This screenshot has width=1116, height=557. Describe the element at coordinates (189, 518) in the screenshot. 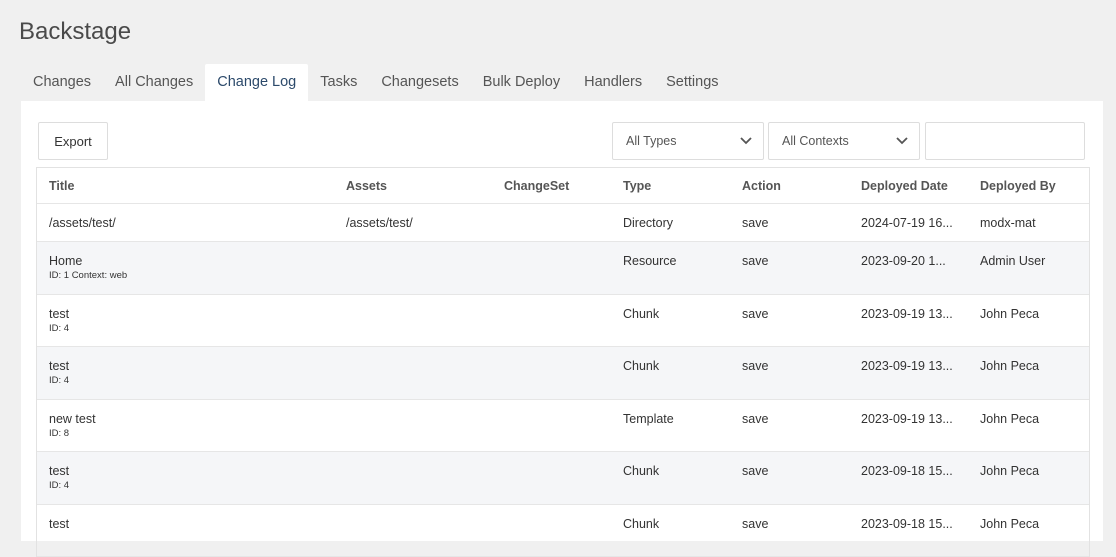

I see `row-title: test` at that location.